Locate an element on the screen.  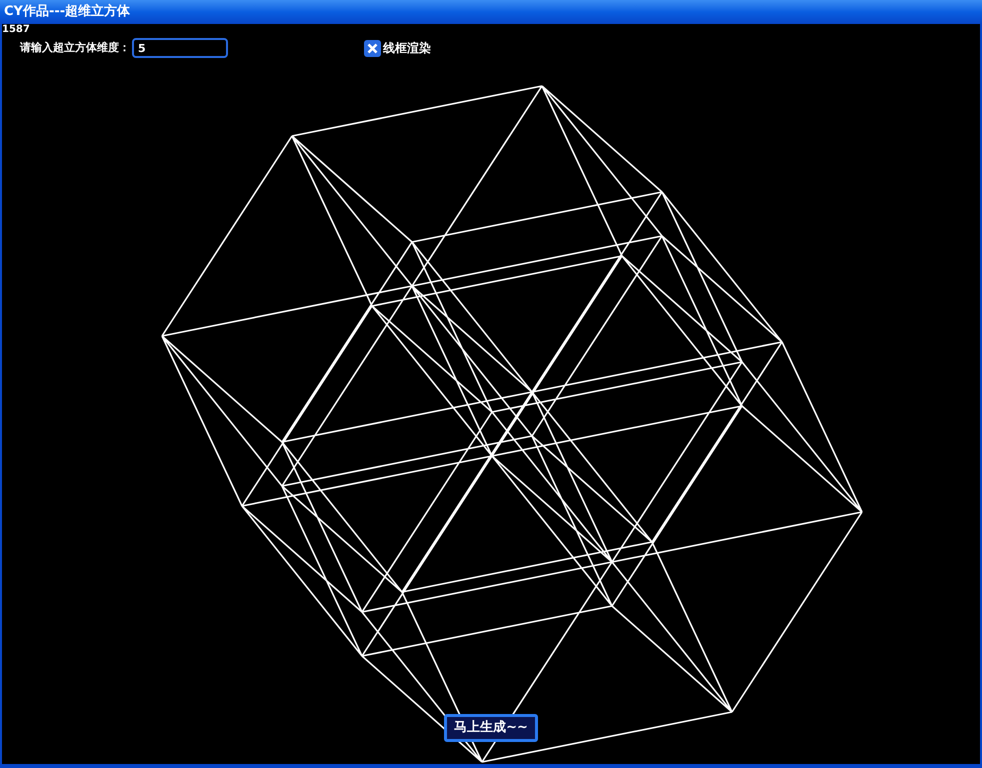
checkbox is located at coordinates (372, 48).